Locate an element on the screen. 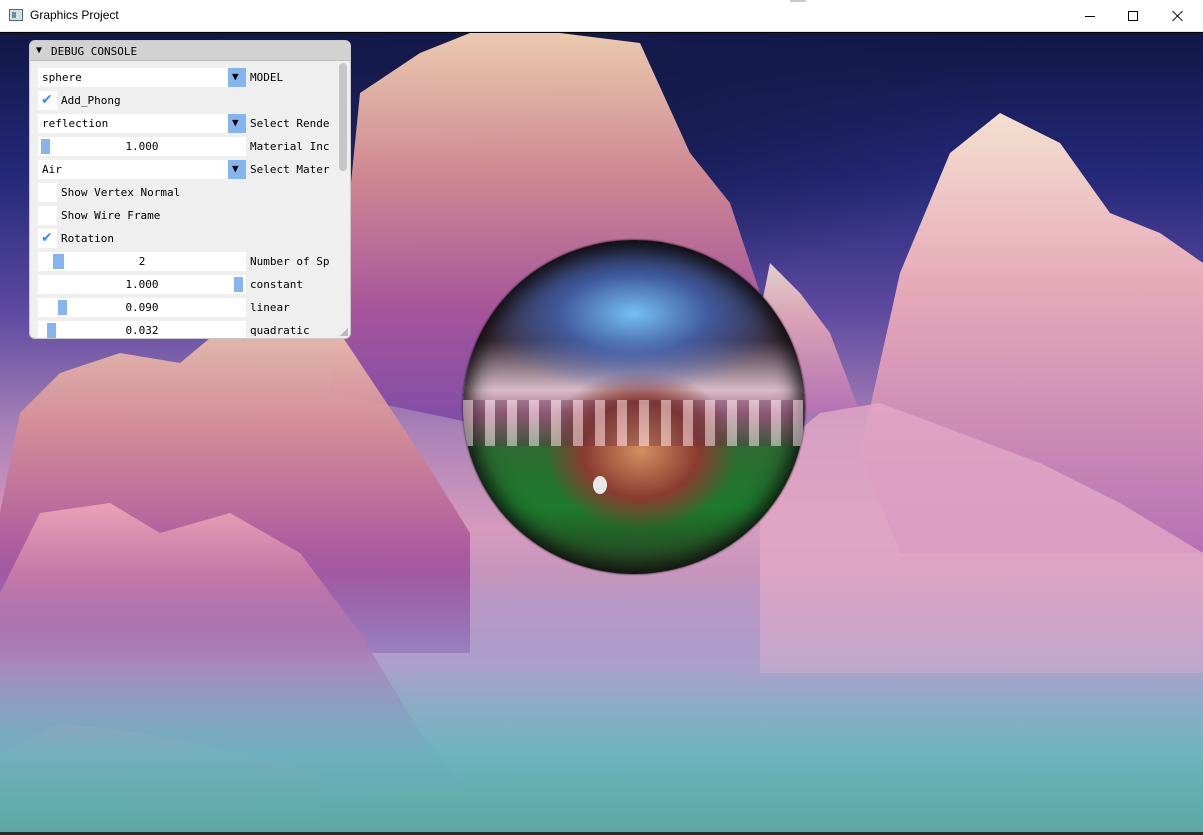  linear-value: 0.090 is located at coordinates (142, 307).